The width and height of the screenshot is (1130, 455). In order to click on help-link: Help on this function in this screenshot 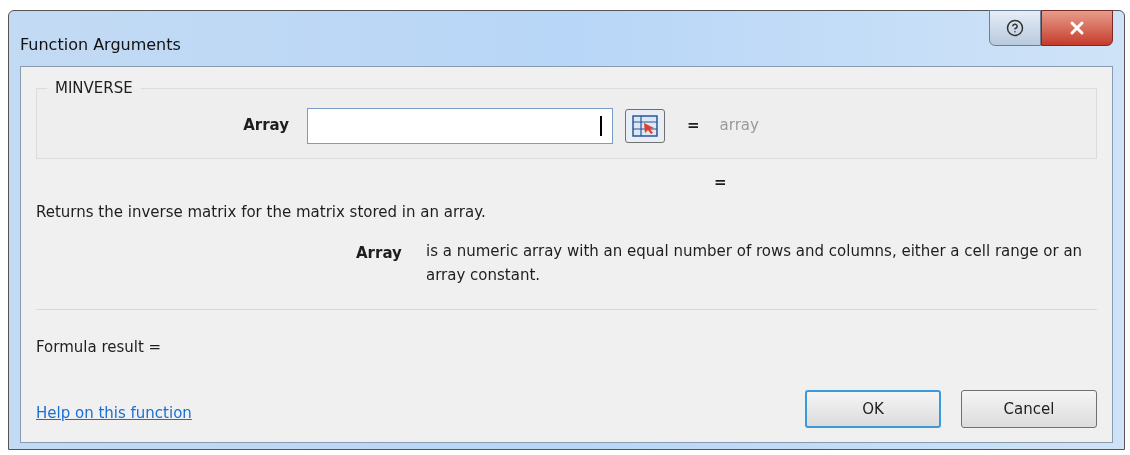, I will do `click(114, 412)`.